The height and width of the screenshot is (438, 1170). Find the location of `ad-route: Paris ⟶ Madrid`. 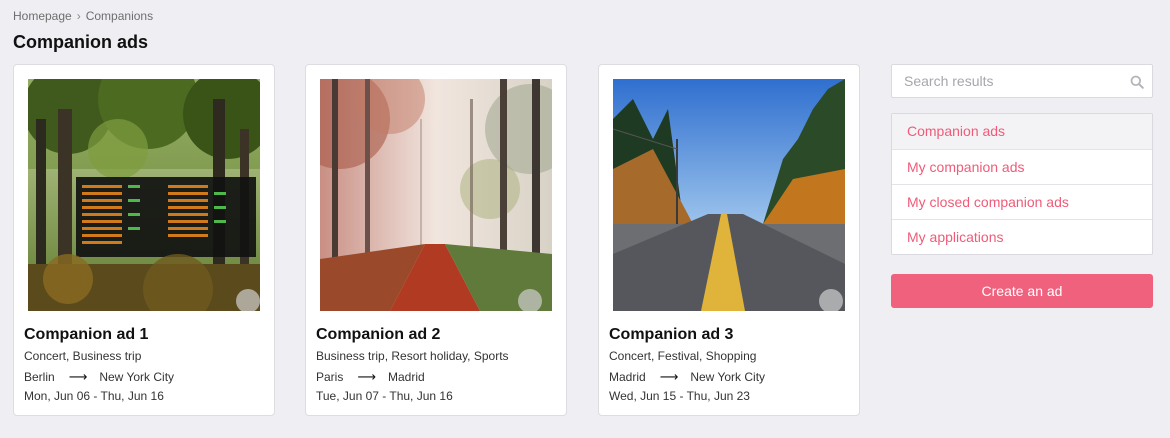

ad-route: Paris ⟶ Madrid is located at coordinates (370, 377).